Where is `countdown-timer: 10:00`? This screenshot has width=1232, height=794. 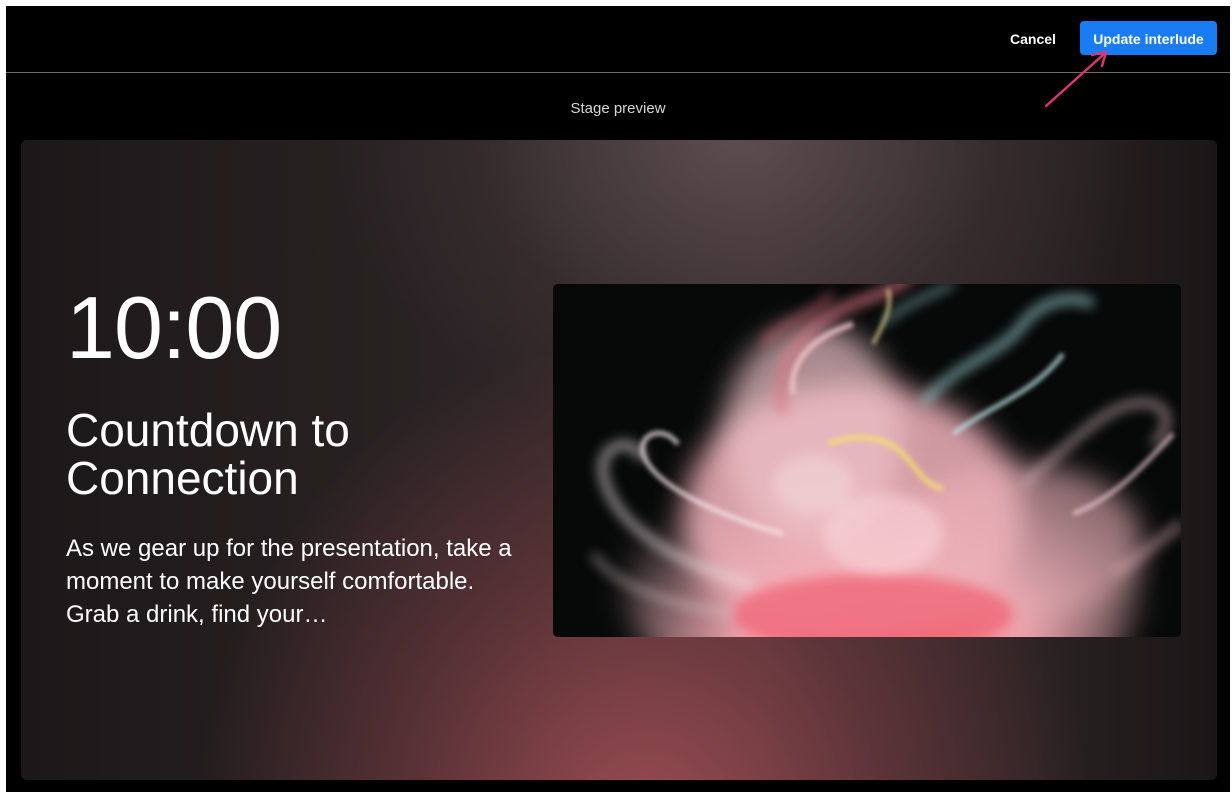
countdown-timer: 10:00 is located at coordinates (174, 327).